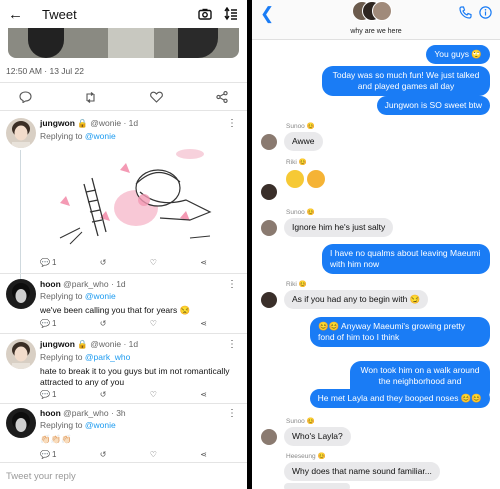 This screenshot has width=500, height=489. I want to click on reply-icon, so click(25, 97).